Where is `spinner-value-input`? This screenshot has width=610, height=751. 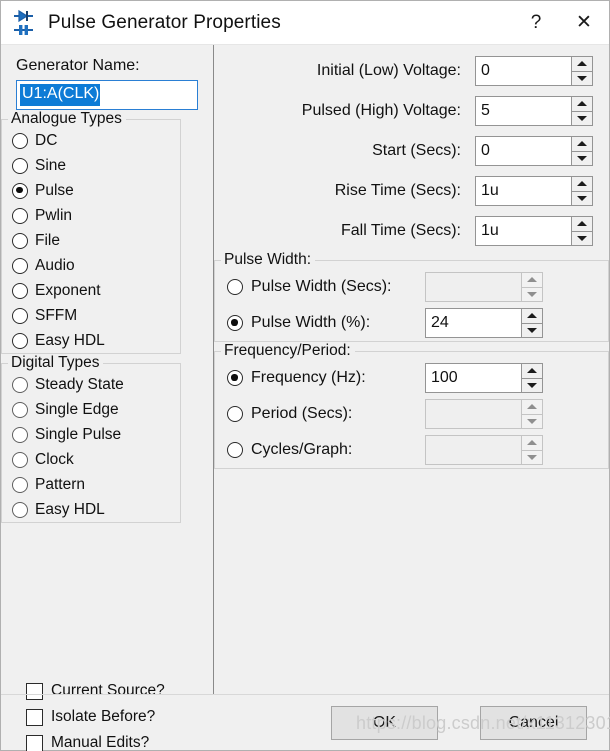 spinner-value-input is located at coordinates (473, 450).